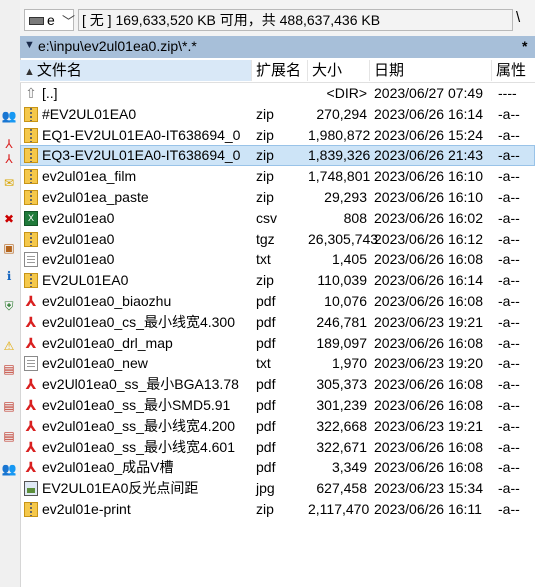 The image size is (535, 587). I want to click on file-row: ev2ul01ea0 txt 1,405 2023/06/26 16:08 -a--, so click(277, 259).